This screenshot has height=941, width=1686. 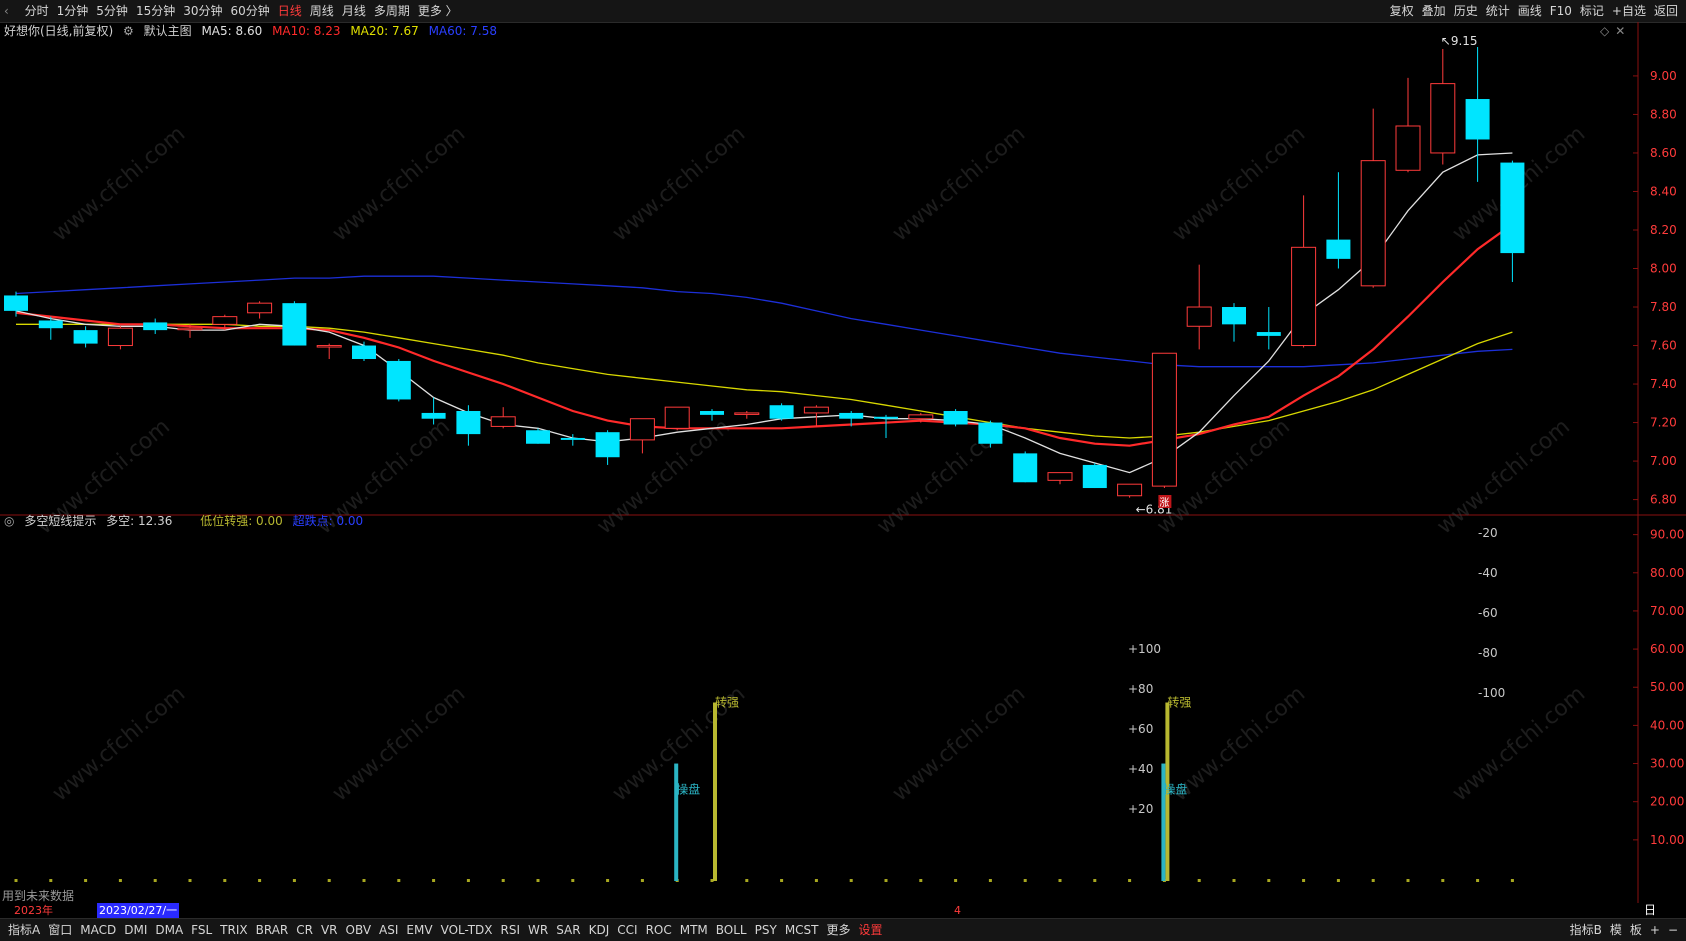 What do you see at coordinates (1604, 31) in the screenshot?
I see `diamond-icon: ◇` at bounding box center [1604, 31].